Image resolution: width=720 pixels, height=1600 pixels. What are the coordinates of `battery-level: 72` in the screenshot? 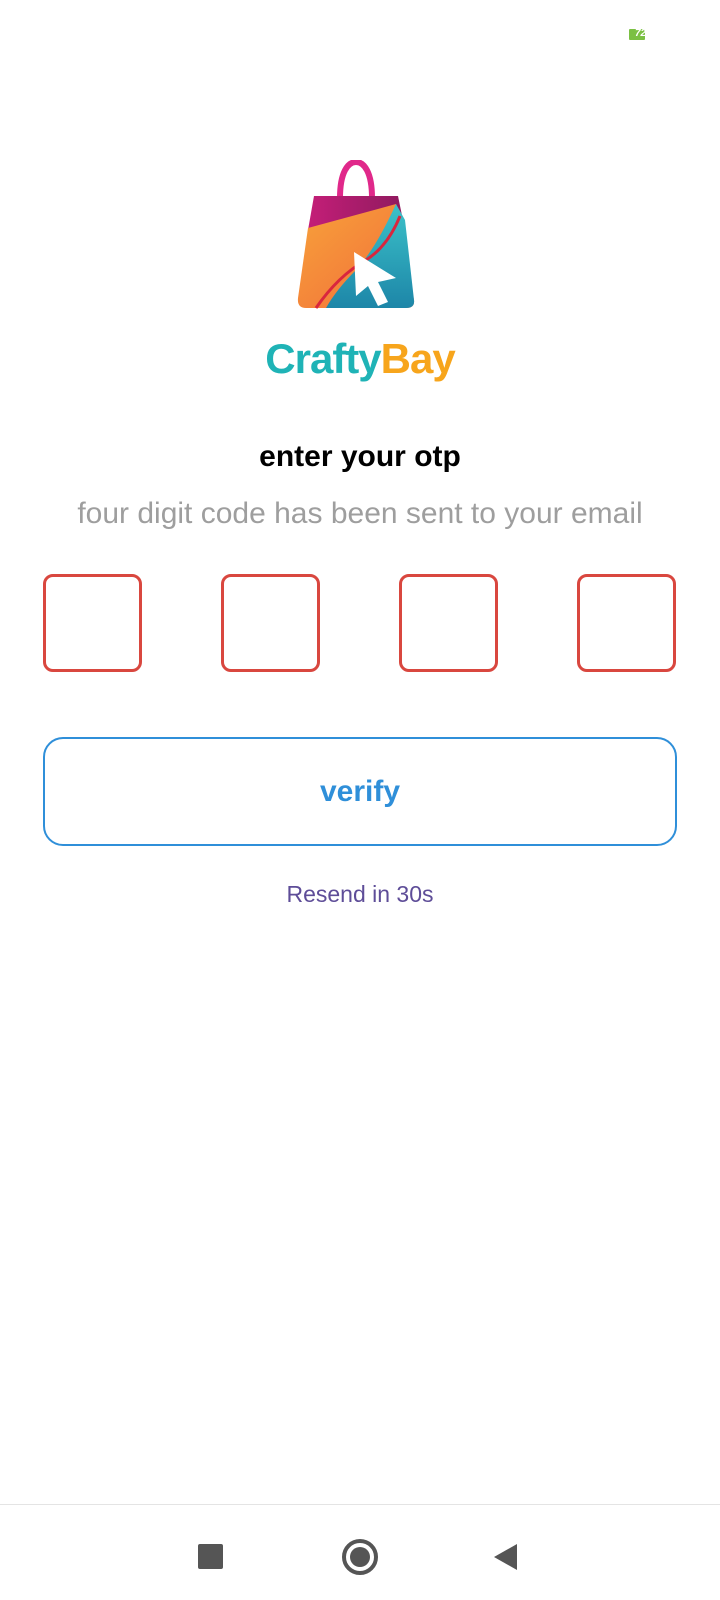 It's located at (640, 33).